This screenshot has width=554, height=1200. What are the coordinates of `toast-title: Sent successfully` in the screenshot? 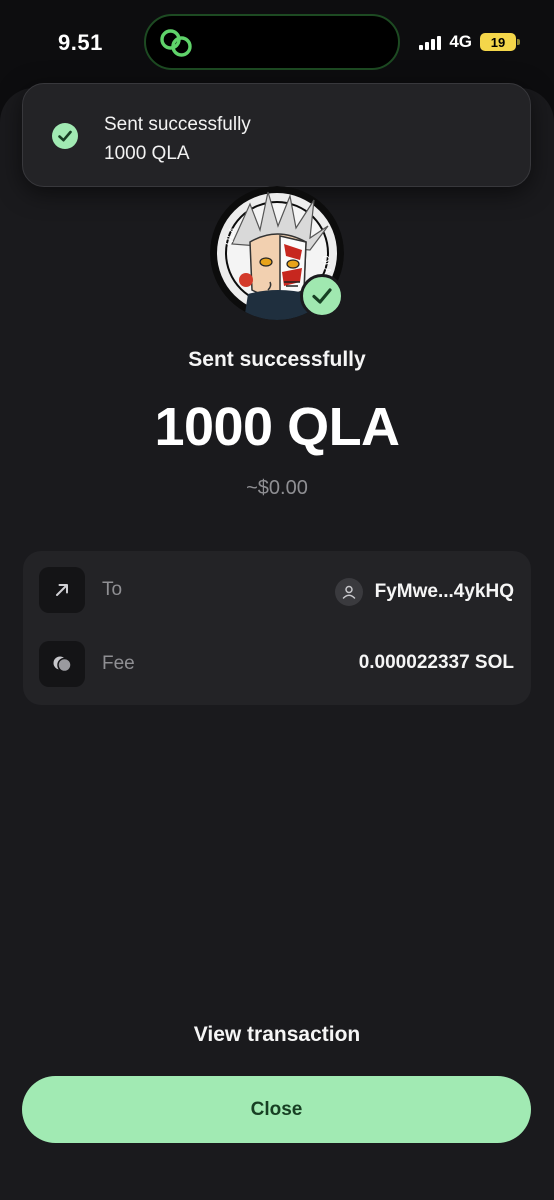 It's located at (177, 124).